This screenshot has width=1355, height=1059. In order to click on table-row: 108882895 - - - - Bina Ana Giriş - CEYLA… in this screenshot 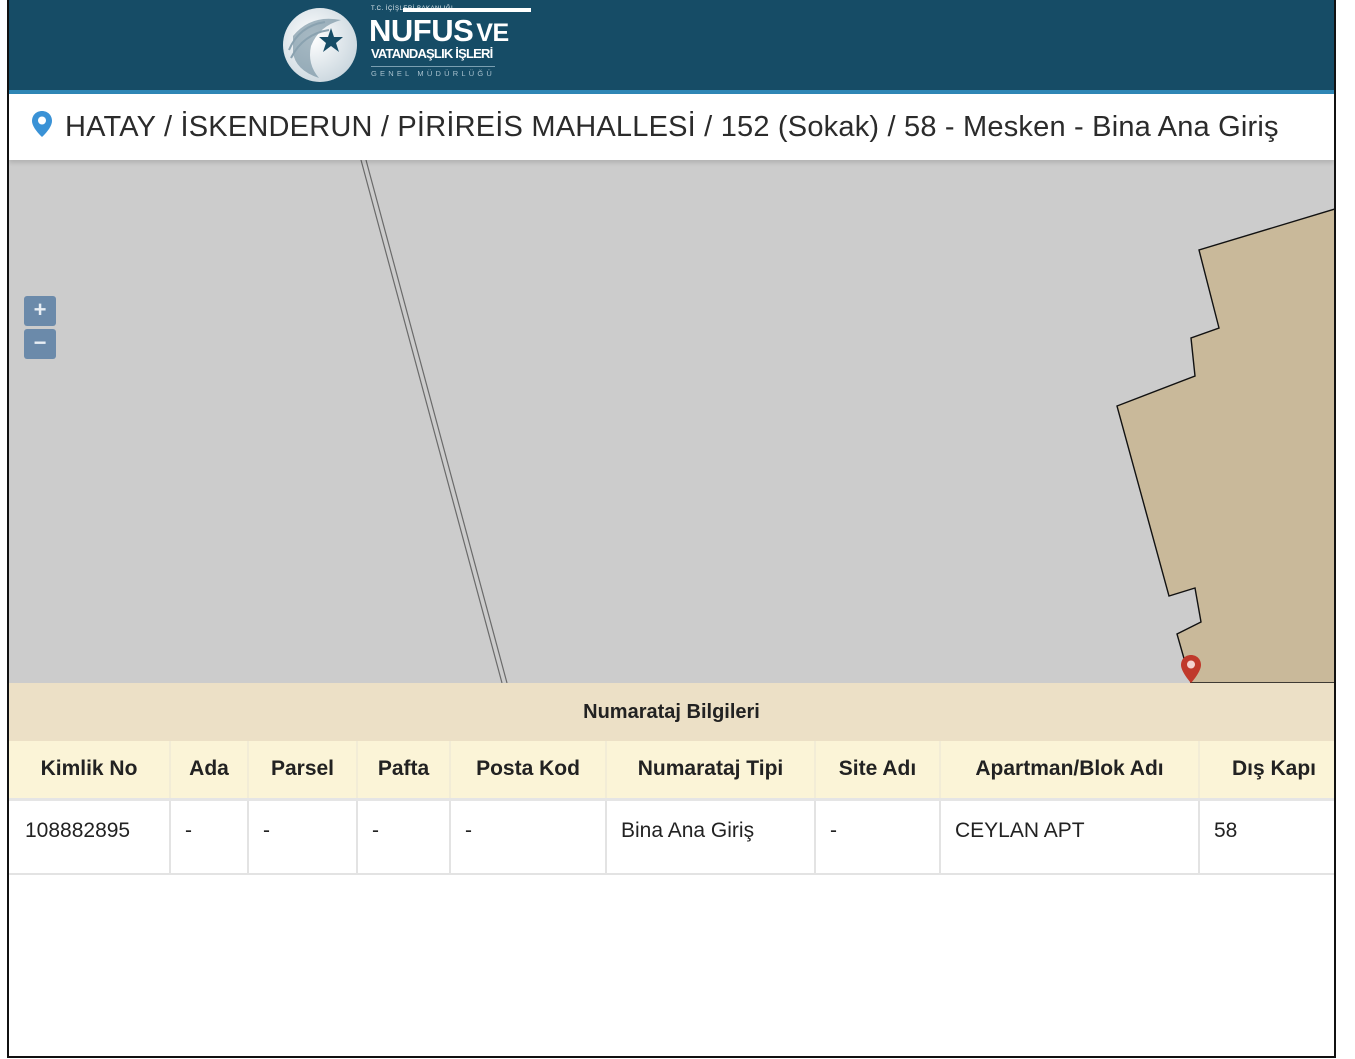, I will do `click(671, 837)`.